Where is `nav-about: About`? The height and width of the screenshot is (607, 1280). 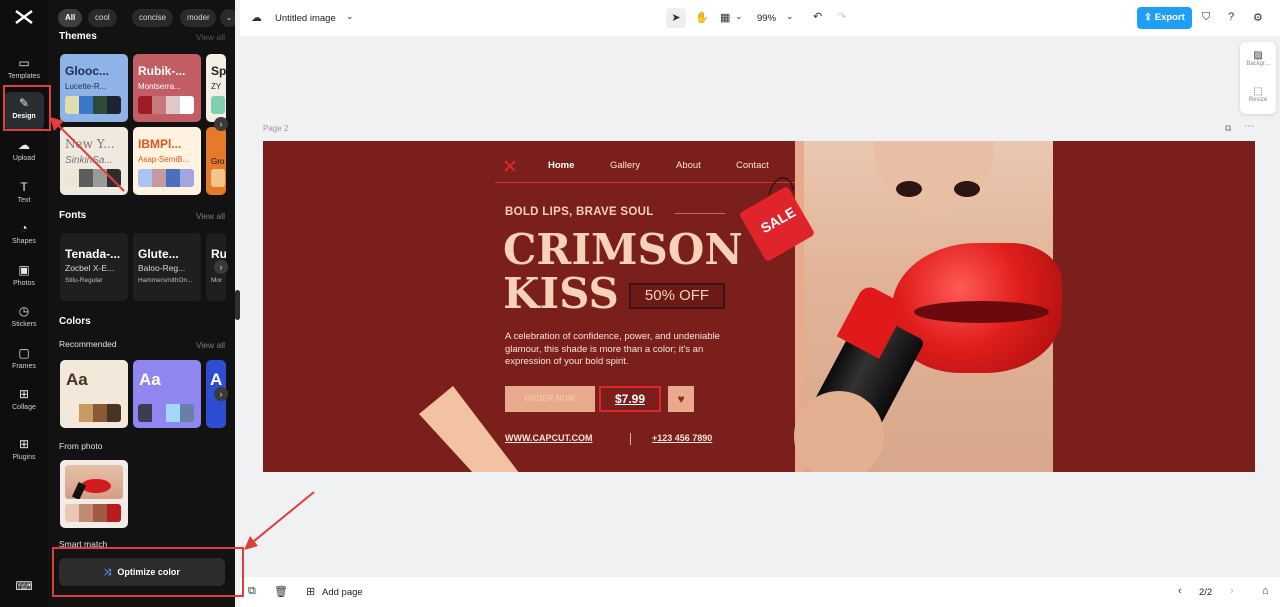
nav-about: About is located at coordinates (688, 165).